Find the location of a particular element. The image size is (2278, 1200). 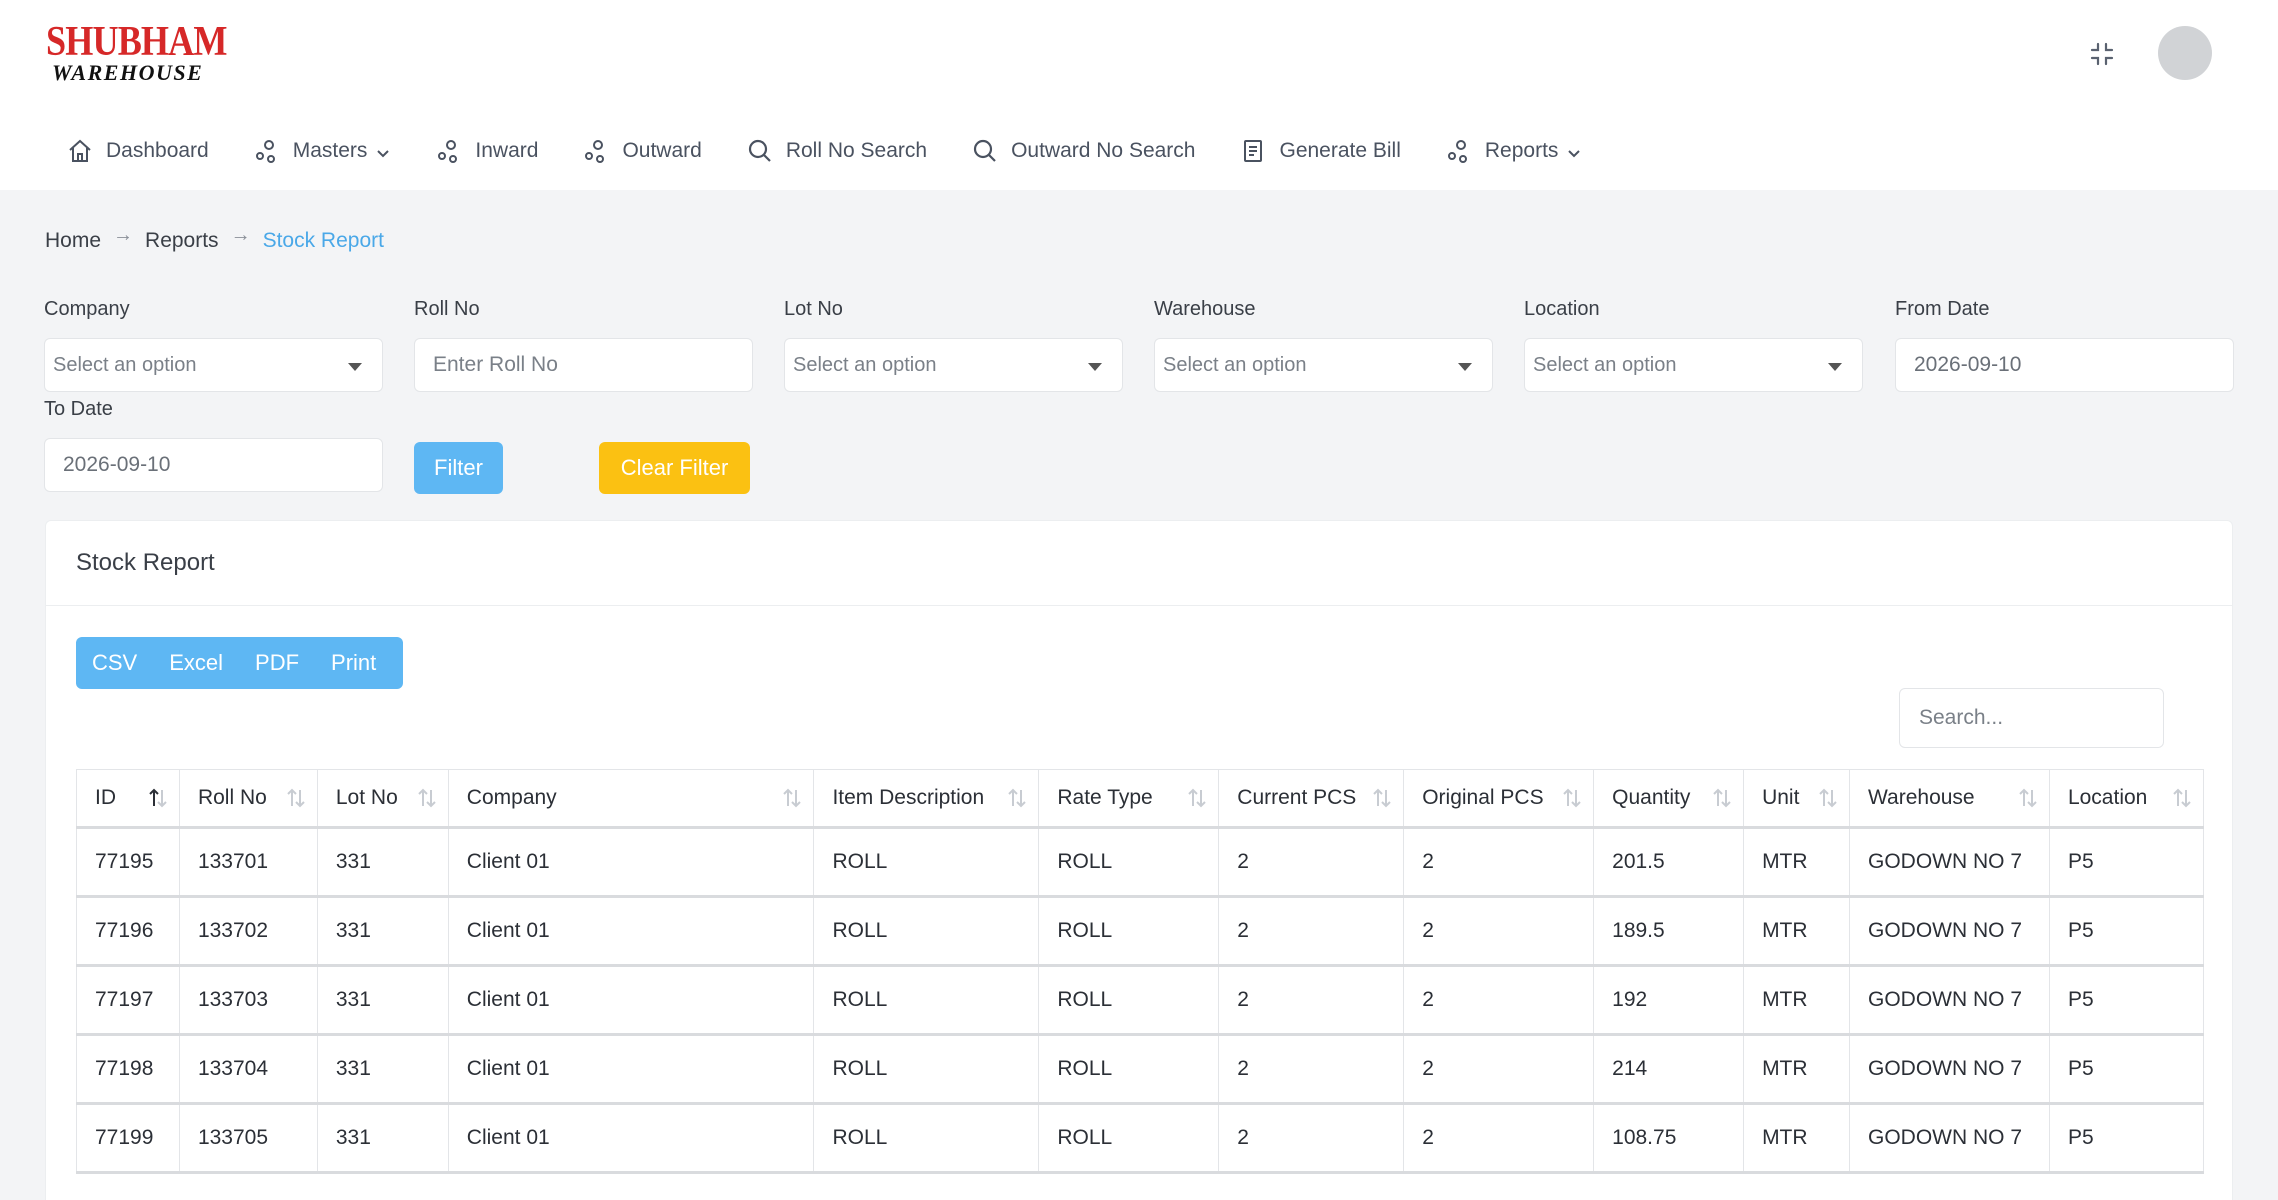

column-header-company: Company is located at coordinates (631, 799).